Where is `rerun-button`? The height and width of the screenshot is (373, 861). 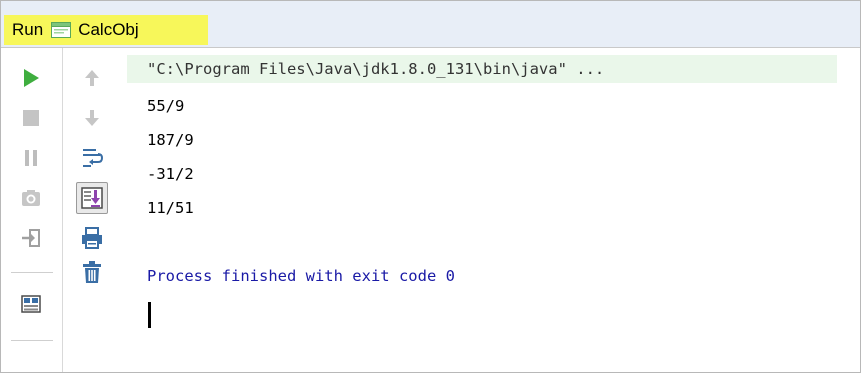
rerun-button is located at coordinates (31, 78).